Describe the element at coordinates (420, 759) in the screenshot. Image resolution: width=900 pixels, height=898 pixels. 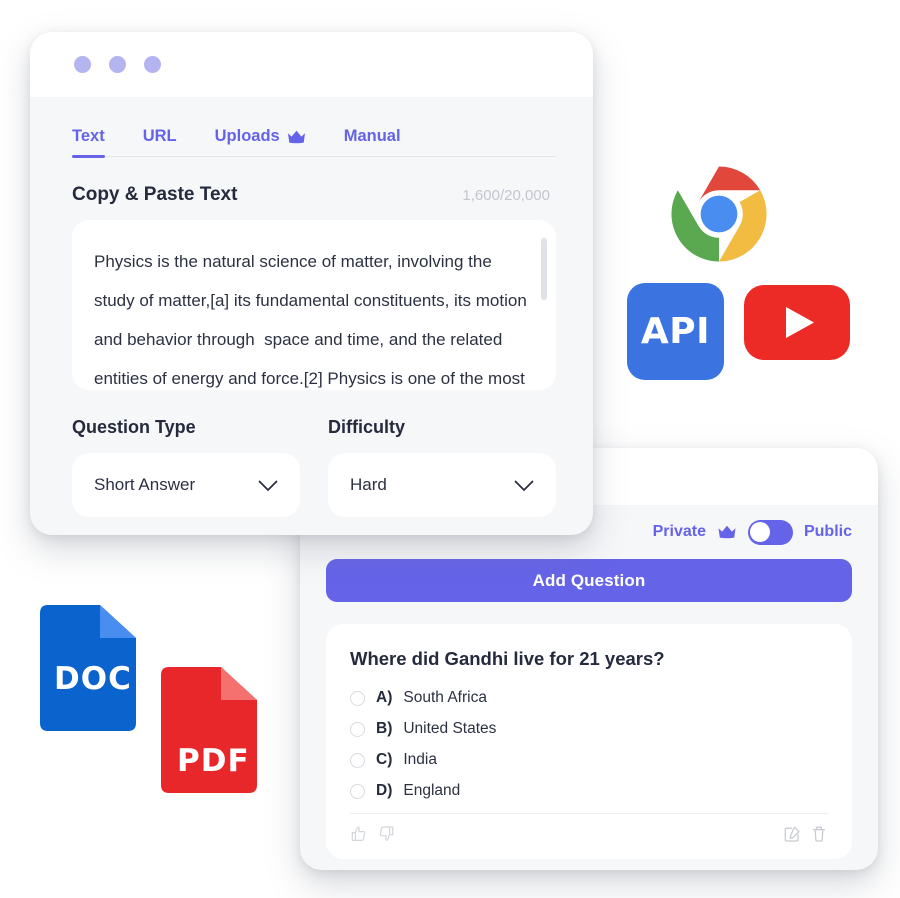
I see `option-text-c: India` at that location.